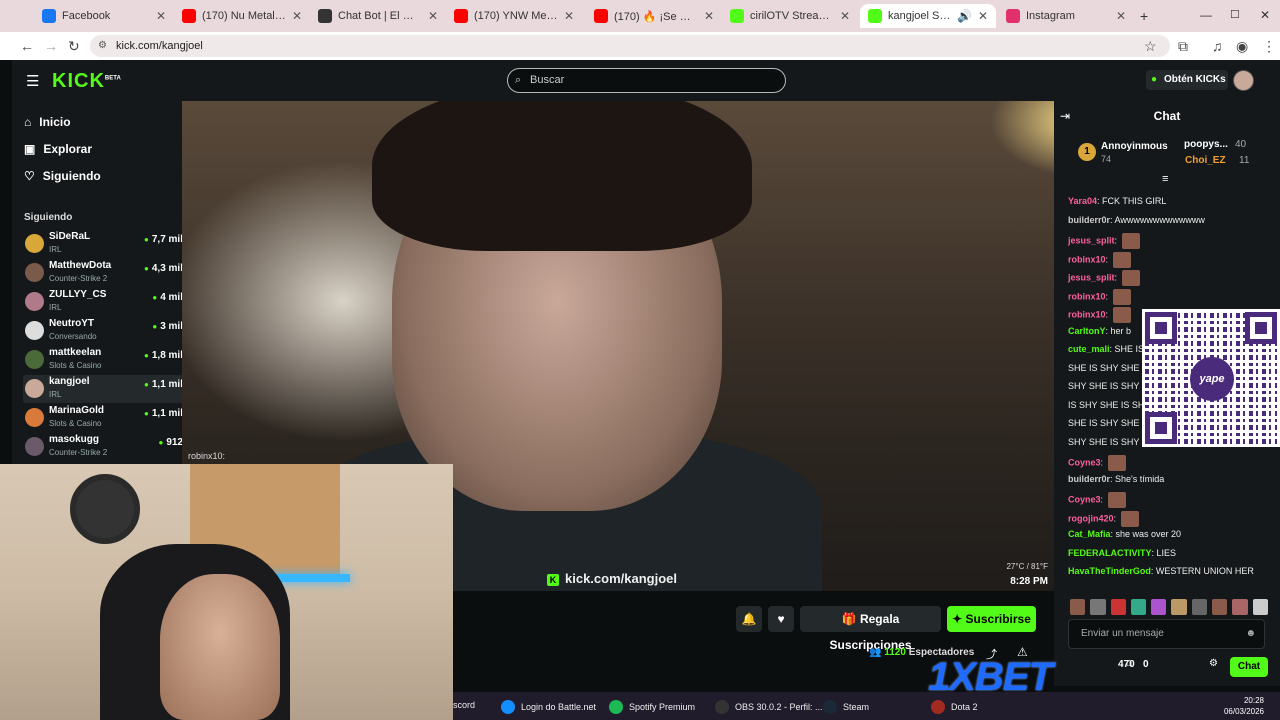  What do you see at coordinates (32, 81) in the screenshot?
I see `hamburger-menu-icon: ☰` at bounding box center [32, 81].